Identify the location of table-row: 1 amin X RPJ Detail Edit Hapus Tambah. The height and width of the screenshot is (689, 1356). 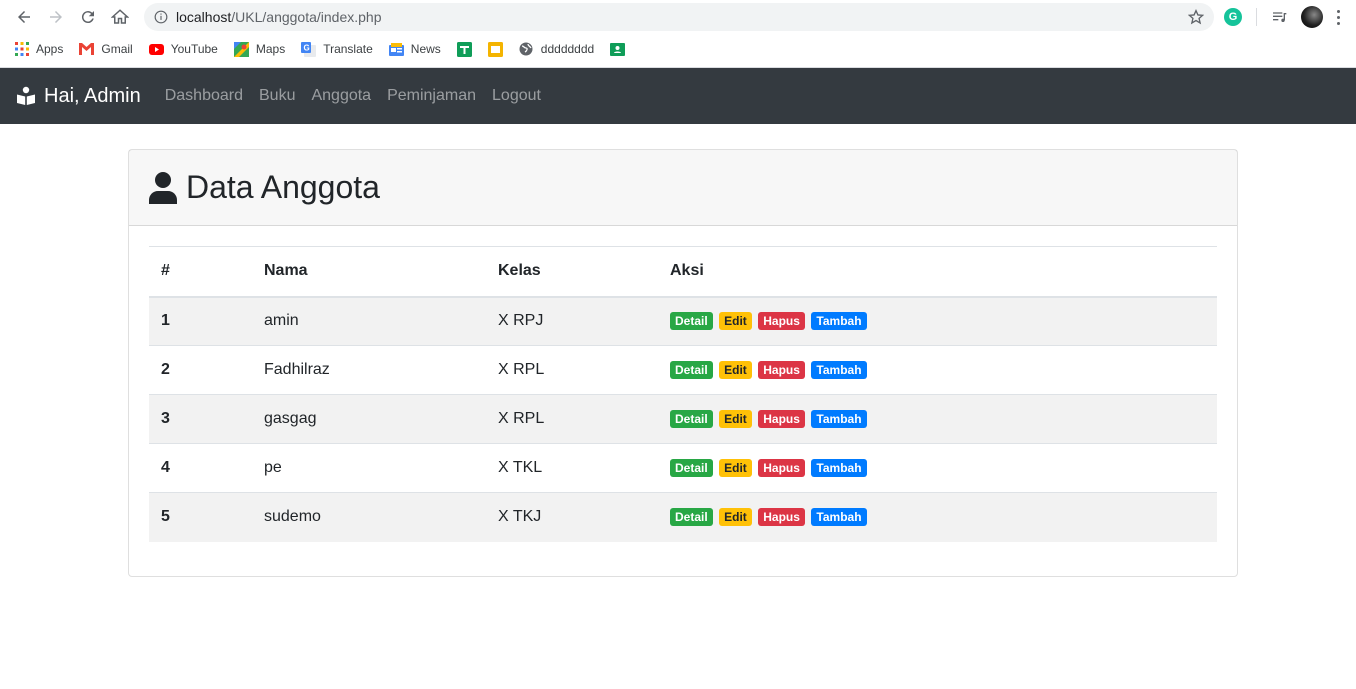
(683, 321).